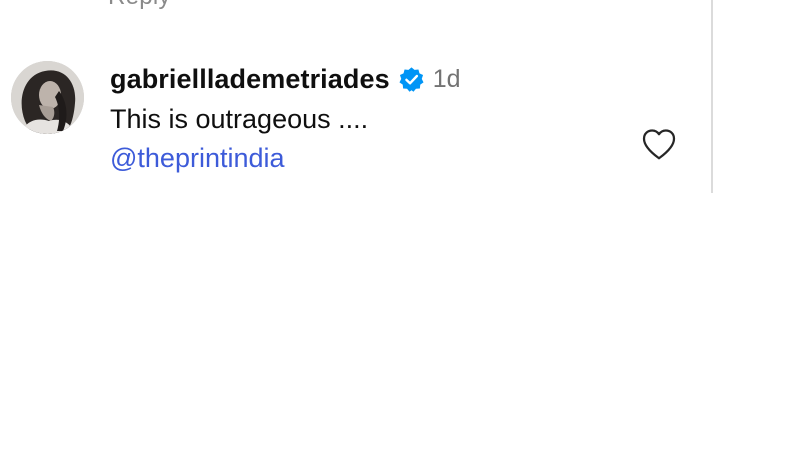 This screenshot has width=800, height=450. Describe the element at coordinates (447, 79) in the screenshot. I see `comment-timestamp: 1d` at that location.